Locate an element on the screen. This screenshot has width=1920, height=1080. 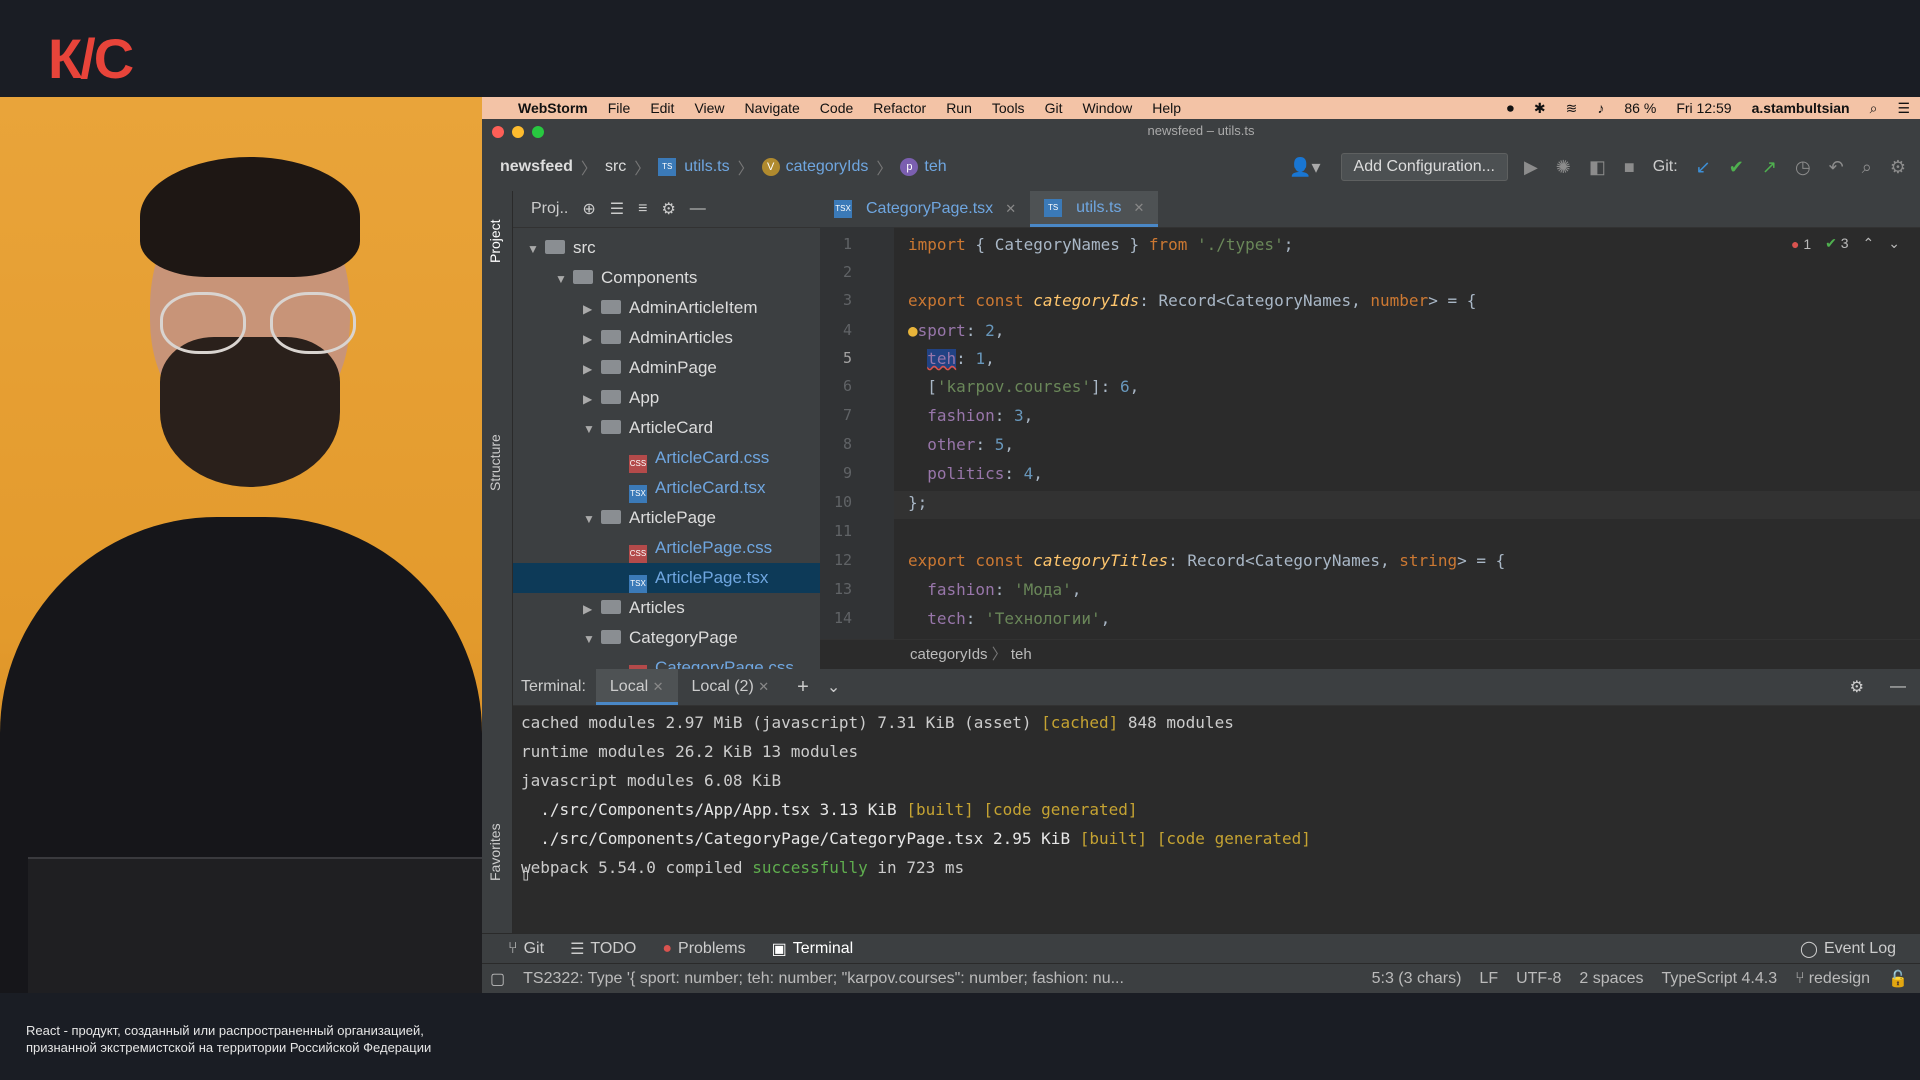
control-center-icon: ☰ is located at coordinates (1903, 108).